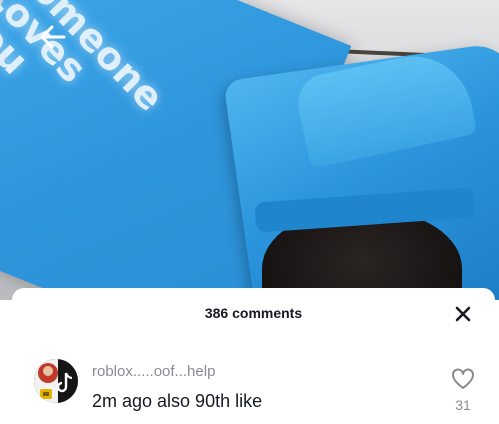 This screenshot has width=499, height=424. What do you see at coordinates (463, 379) in the screenshot?
I see `heart-outline-icon` at bounding box center [463, 379].